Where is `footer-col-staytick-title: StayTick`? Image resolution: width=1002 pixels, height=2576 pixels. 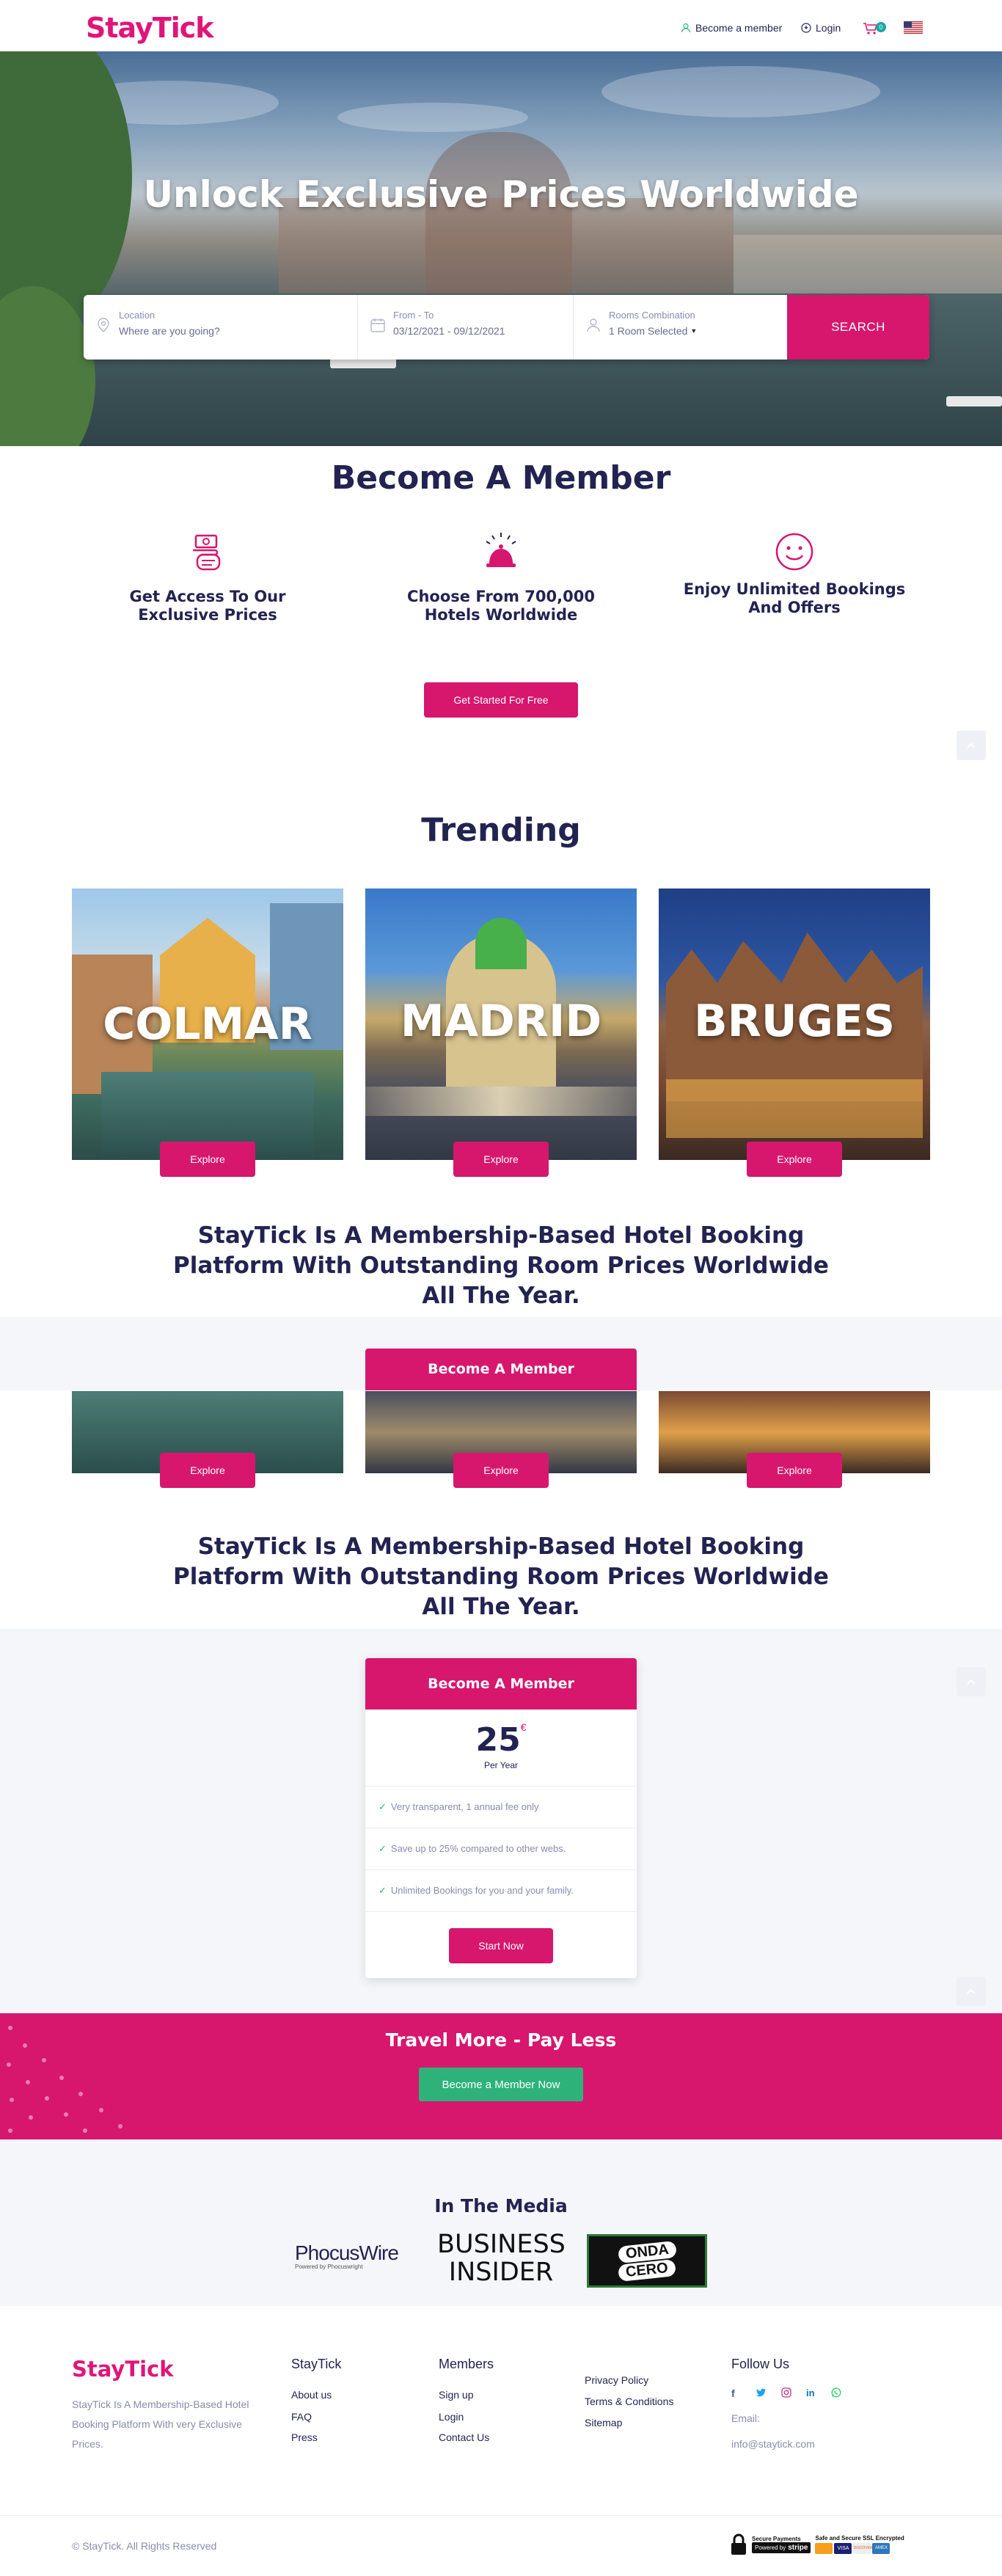
footer-col-staytick-title: StayTick is located at coordinates (317, 2364).